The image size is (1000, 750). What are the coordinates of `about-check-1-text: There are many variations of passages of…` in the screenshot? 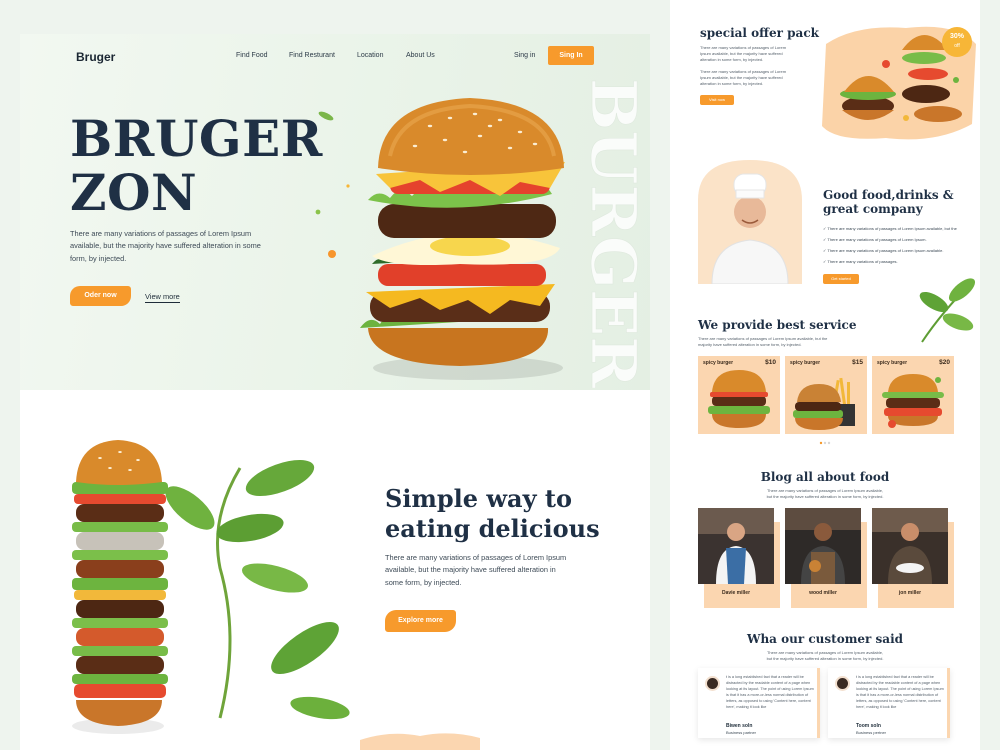 It's located at (892, 228).